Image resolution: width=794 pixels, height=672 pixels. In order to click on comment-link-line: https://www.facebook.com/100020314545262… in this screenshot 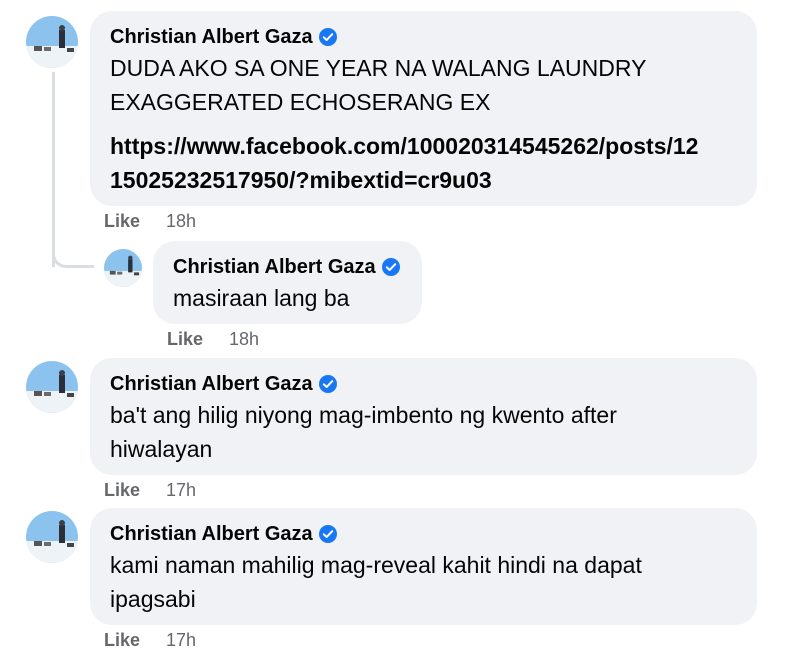, I will do `click(423, 146)`.